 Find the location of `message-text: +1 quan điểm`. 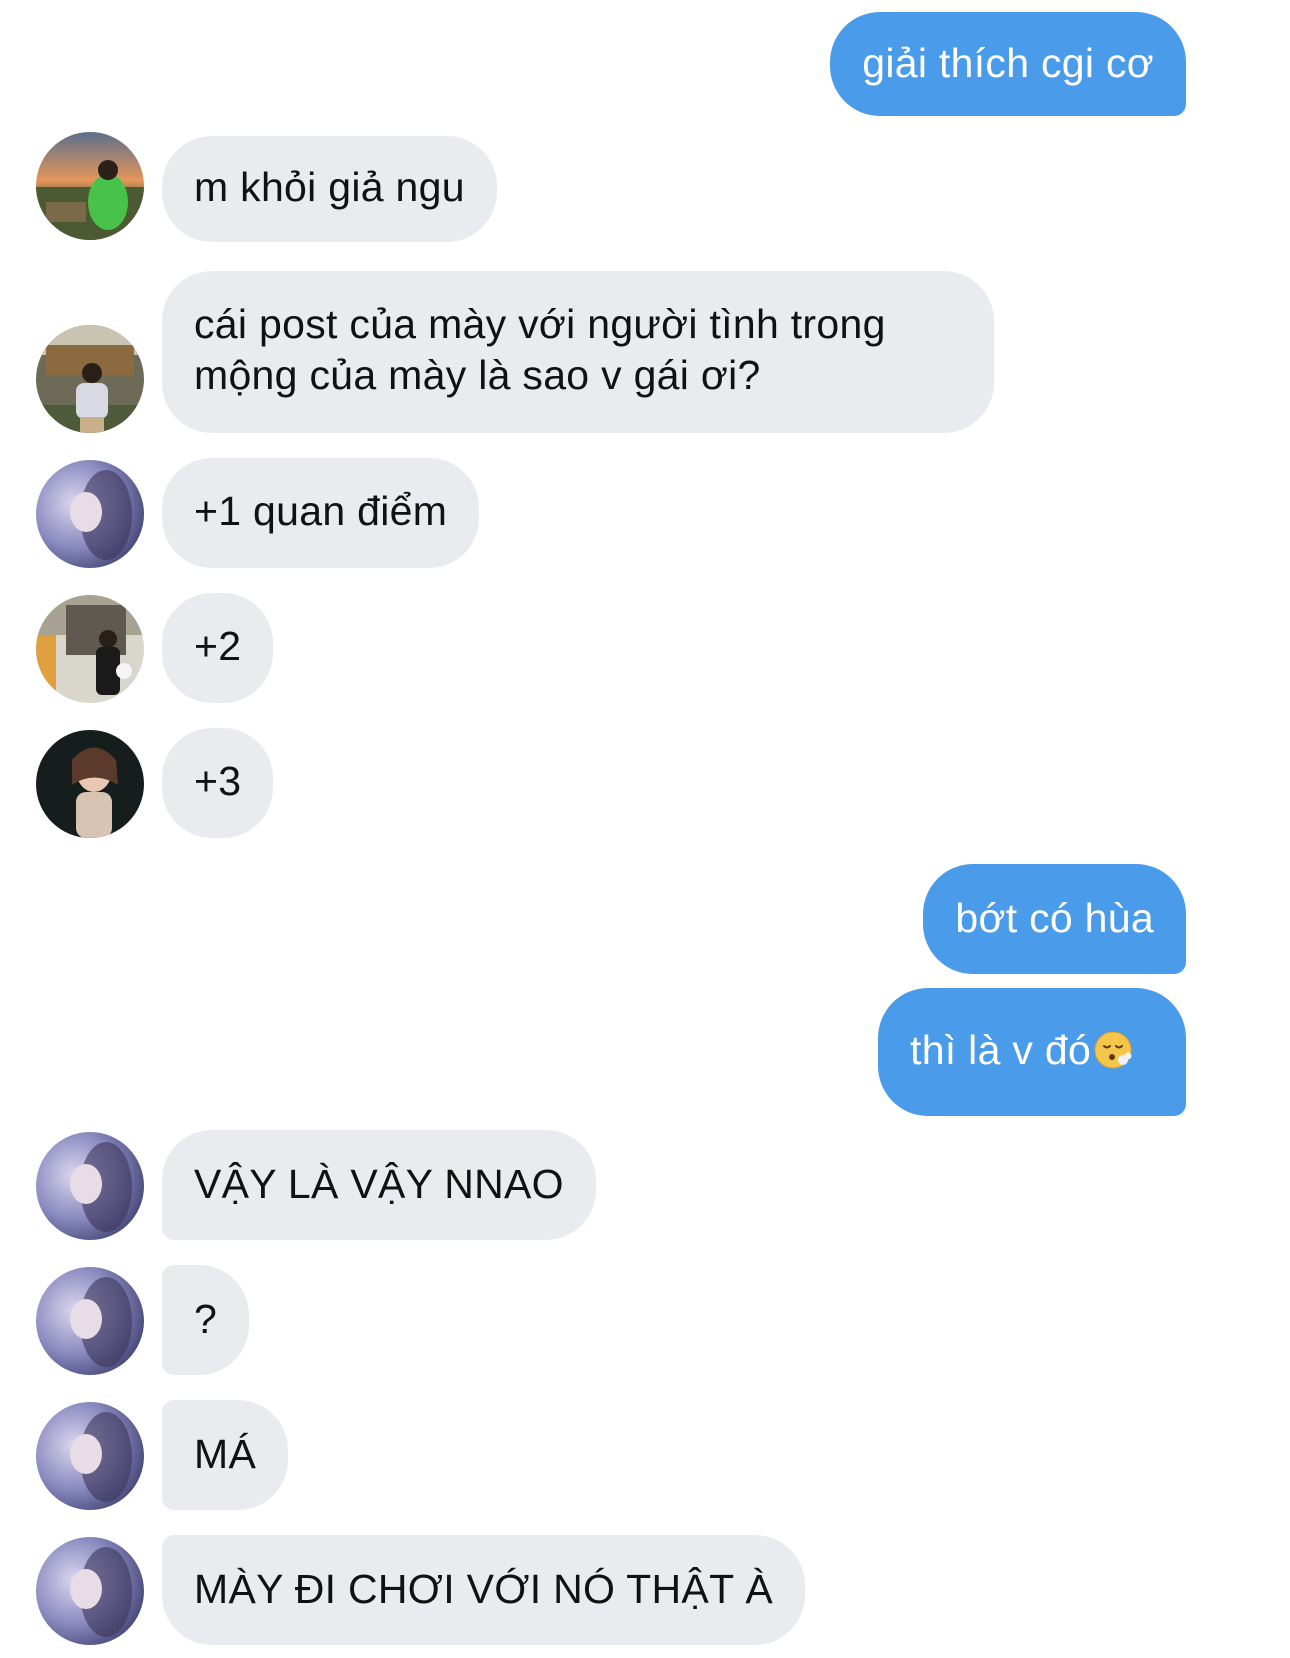

message-text: +1 quan điểm is located at coordinates (321, 511).